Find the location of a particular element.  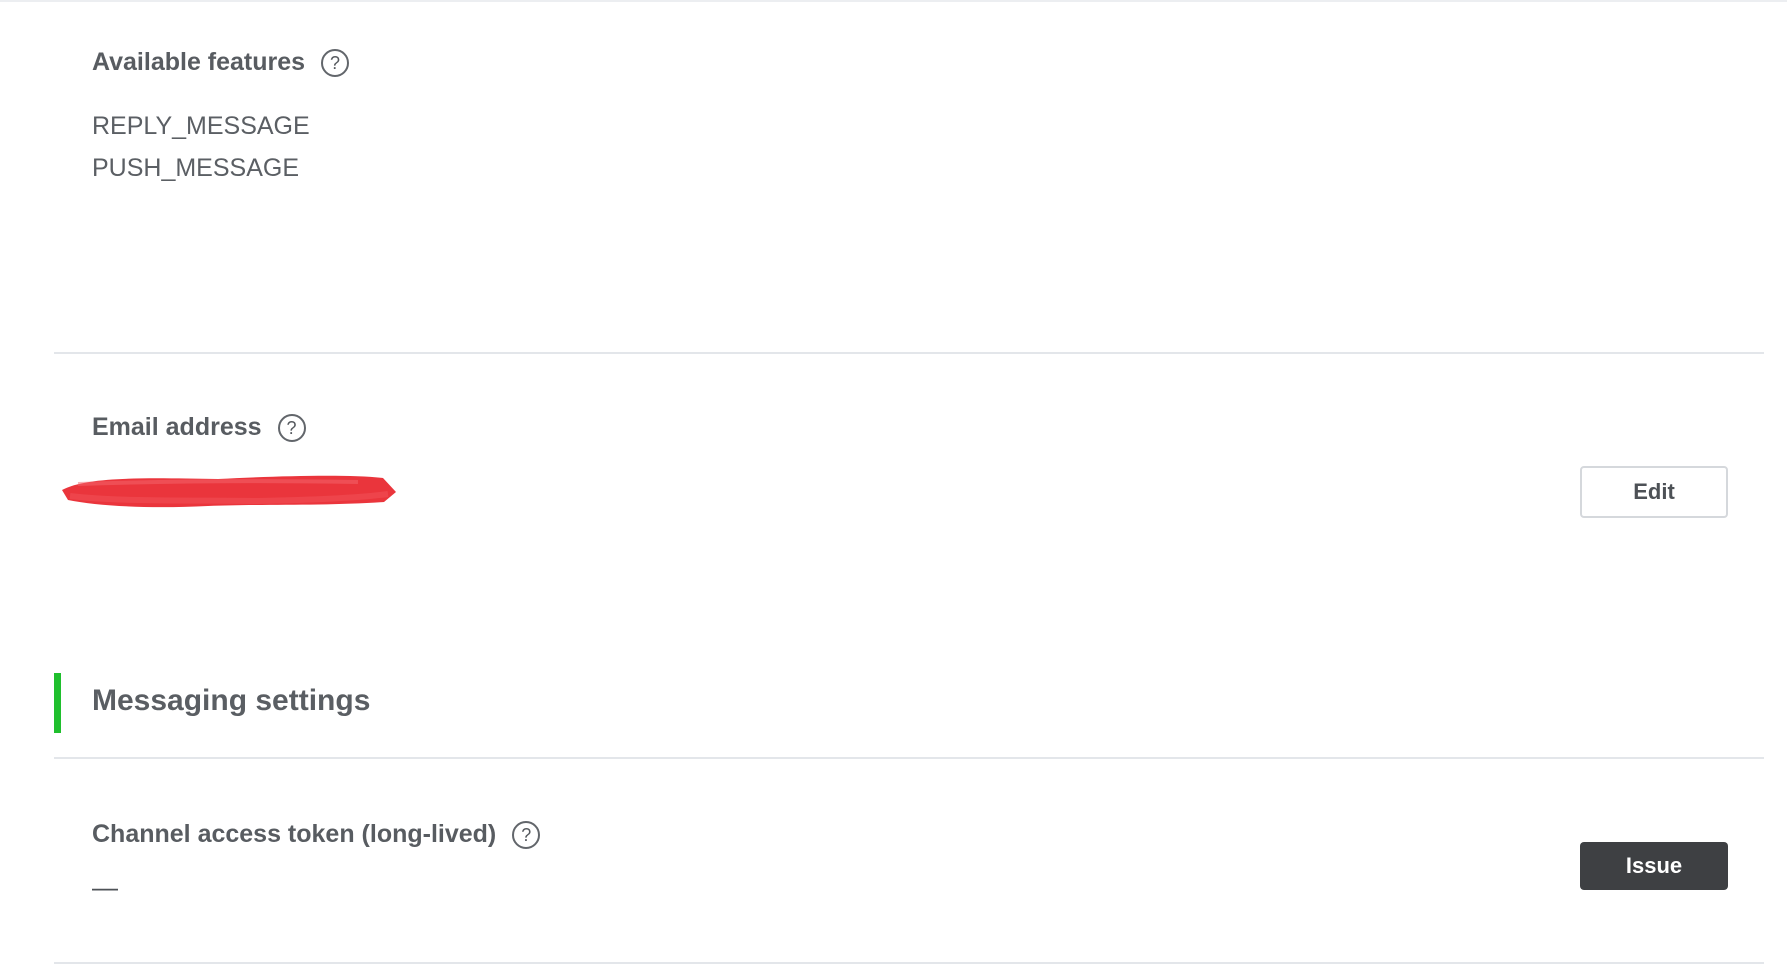

messaging-settings-heading: Messaging settings is located at coordinates (231, 700).